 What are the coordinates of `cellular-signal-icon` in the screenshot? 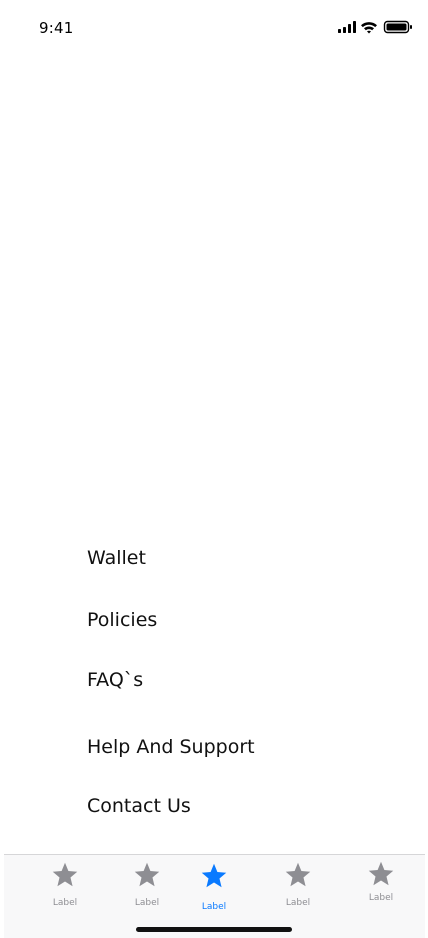 It's located at (347, 27).